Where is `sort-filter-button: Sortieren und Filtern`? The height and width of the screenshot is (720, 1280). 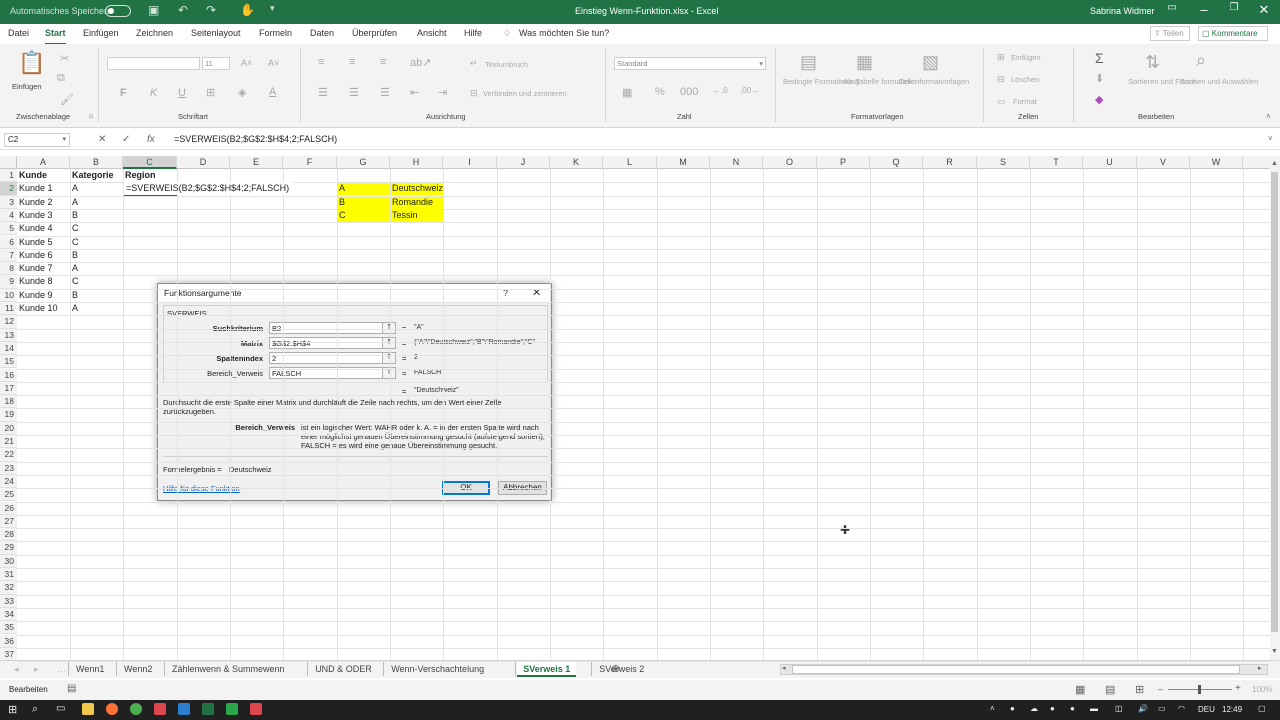 sort-filter-button: Sortieren und Filtern is located at coordinates (1162, 82).